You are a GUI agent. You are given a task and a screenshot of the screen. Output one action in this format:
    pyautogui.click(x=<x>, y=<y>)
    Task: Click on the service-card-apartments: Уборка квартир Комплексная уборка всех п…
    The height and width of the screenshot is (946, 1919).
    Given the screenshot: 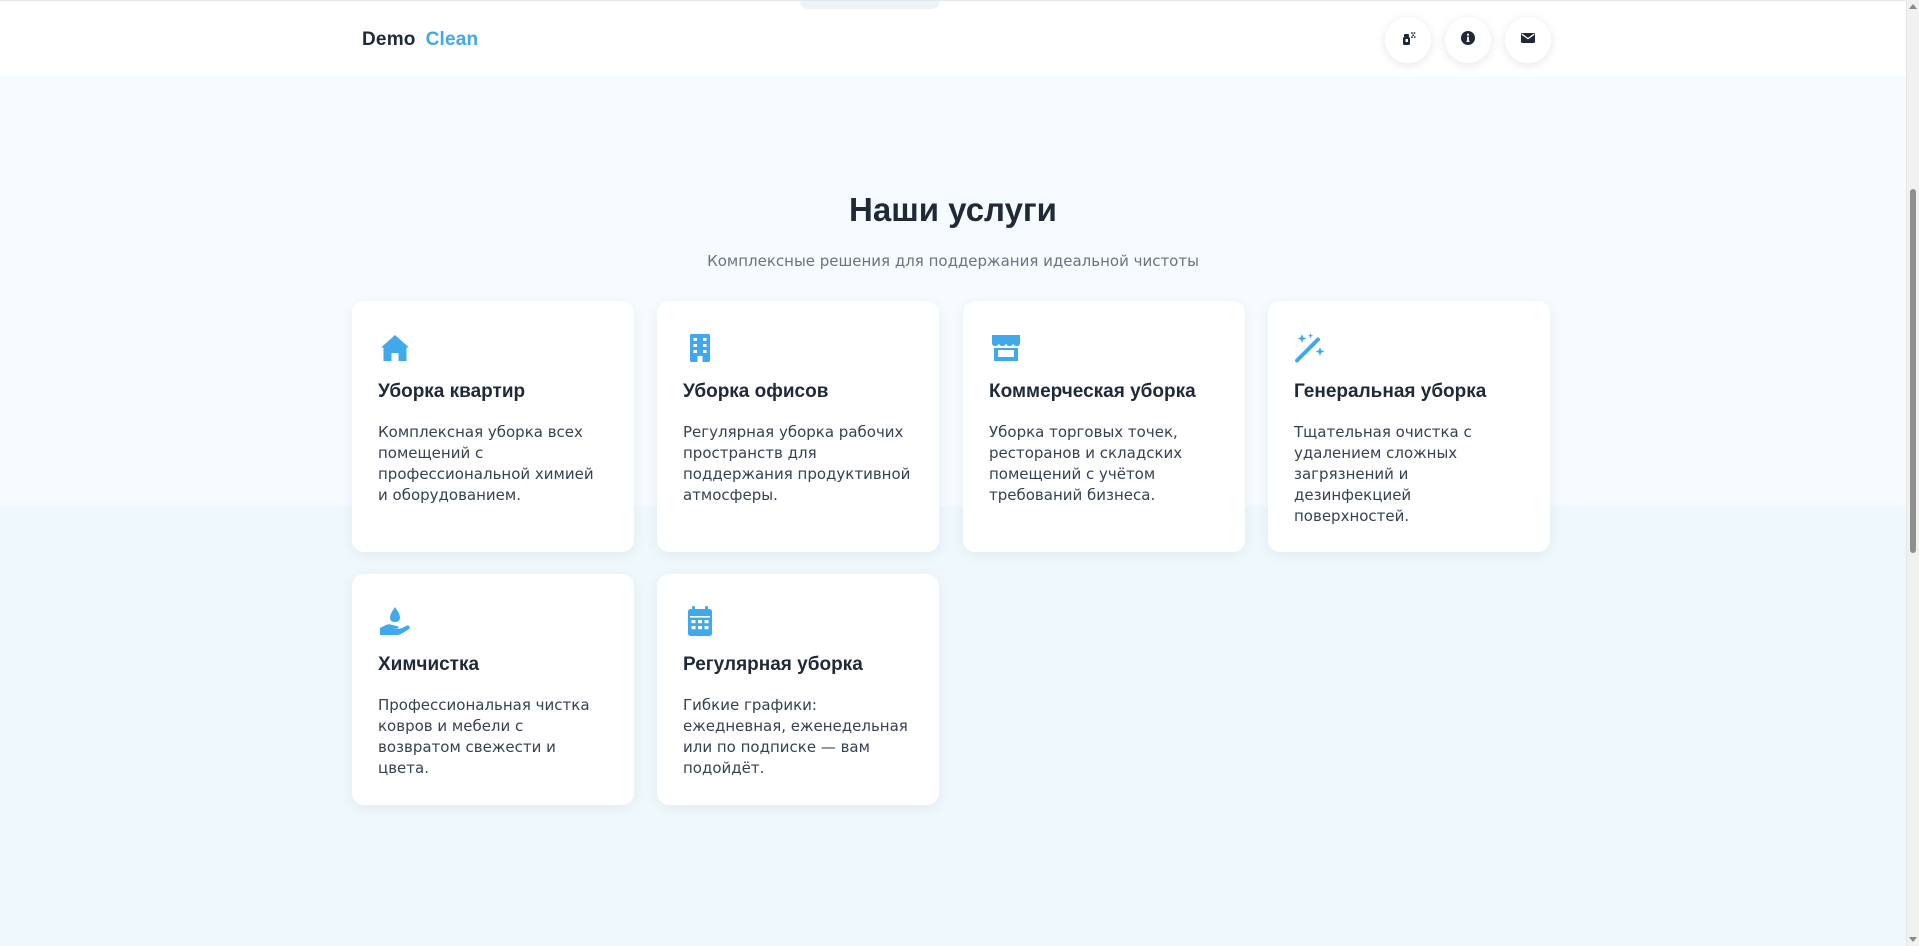 What is the action you would take?
    pyautogui.click(x=493, y=426)
    